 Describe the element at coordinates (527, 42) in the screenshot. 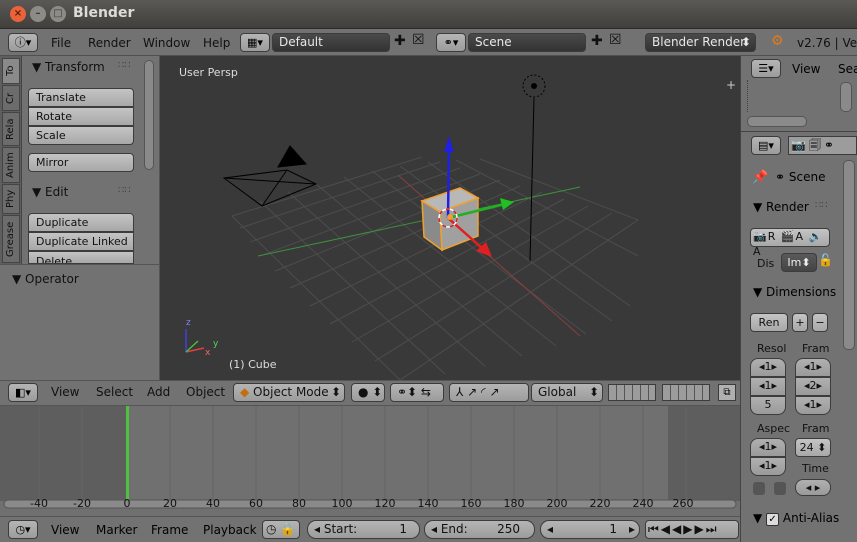

I see `scene-name-field: Scene` at that location.